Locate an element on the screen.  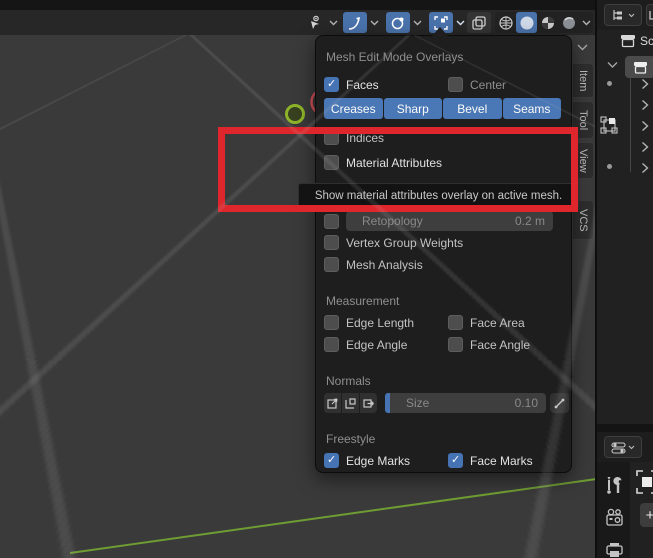
window-top-edge is located at coordinates (297, 5).